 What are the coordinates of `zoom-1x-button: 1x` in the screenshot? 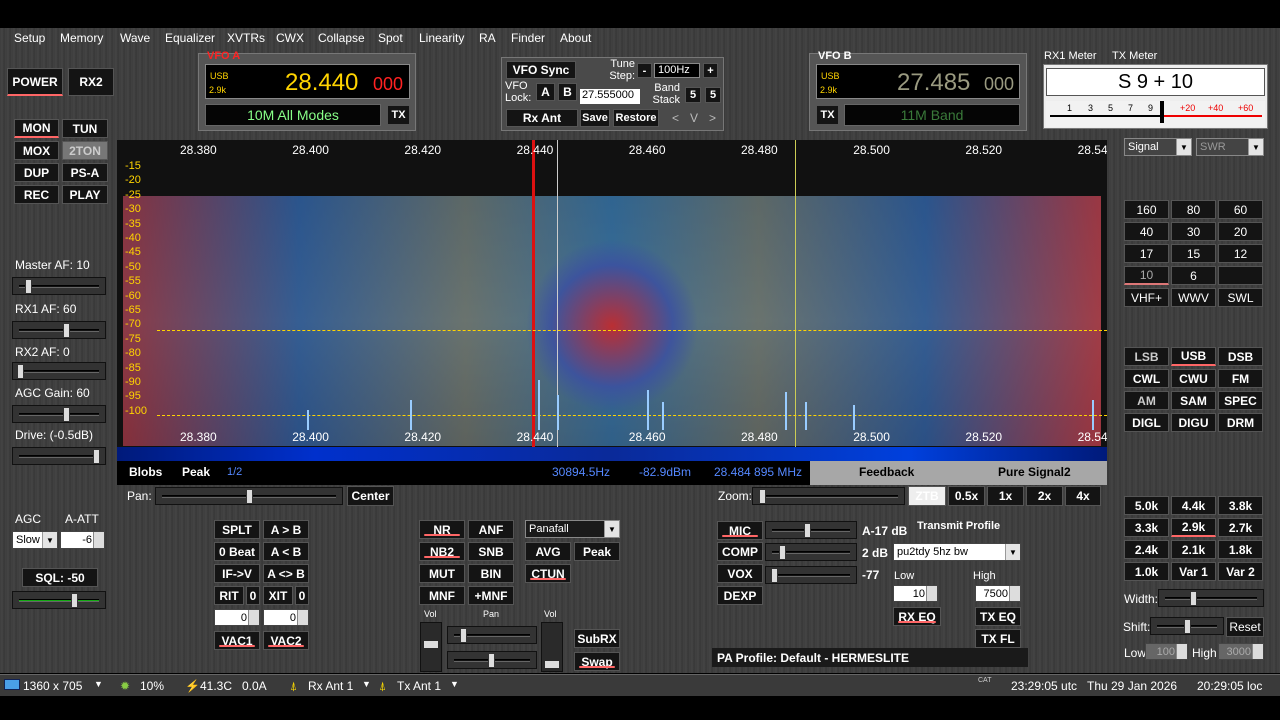 It's located at (1005, 496).